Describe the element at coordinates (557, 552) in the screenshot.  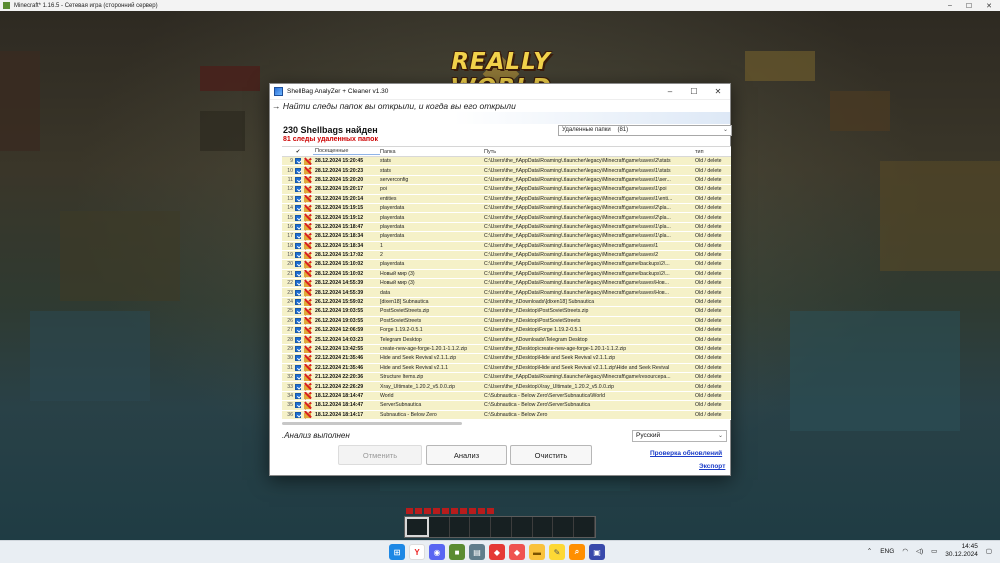
I see `notes-icon: ✎` at that location.